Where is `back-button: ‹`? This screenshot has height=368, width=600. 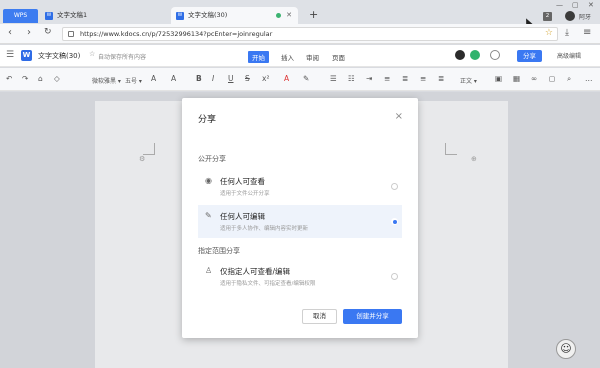 back-button: ‹ is located at coordinates (10, 32).